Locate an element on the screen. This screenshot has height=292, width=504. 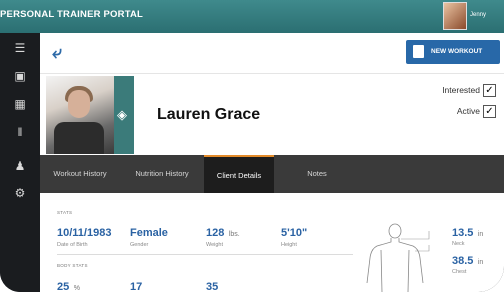
clipboard-icon is located at coordinates (418, 51).